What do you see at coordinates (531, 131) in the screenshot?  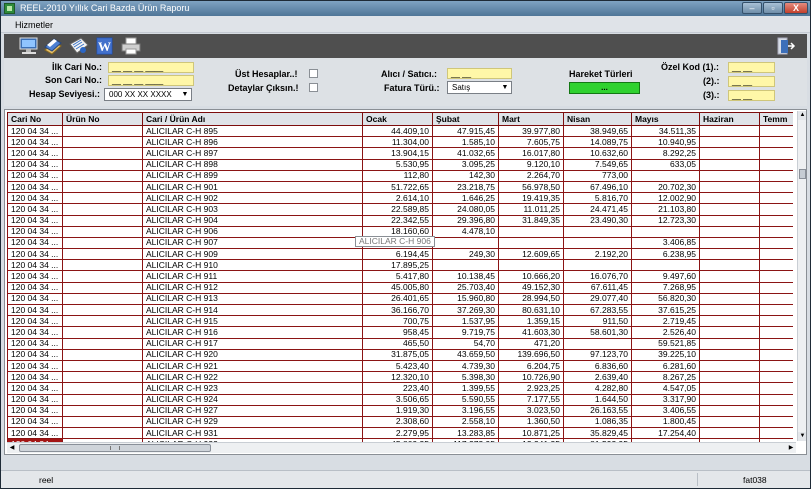 I see `table-cell: 39.977,80` at bounding box center [531, 131].